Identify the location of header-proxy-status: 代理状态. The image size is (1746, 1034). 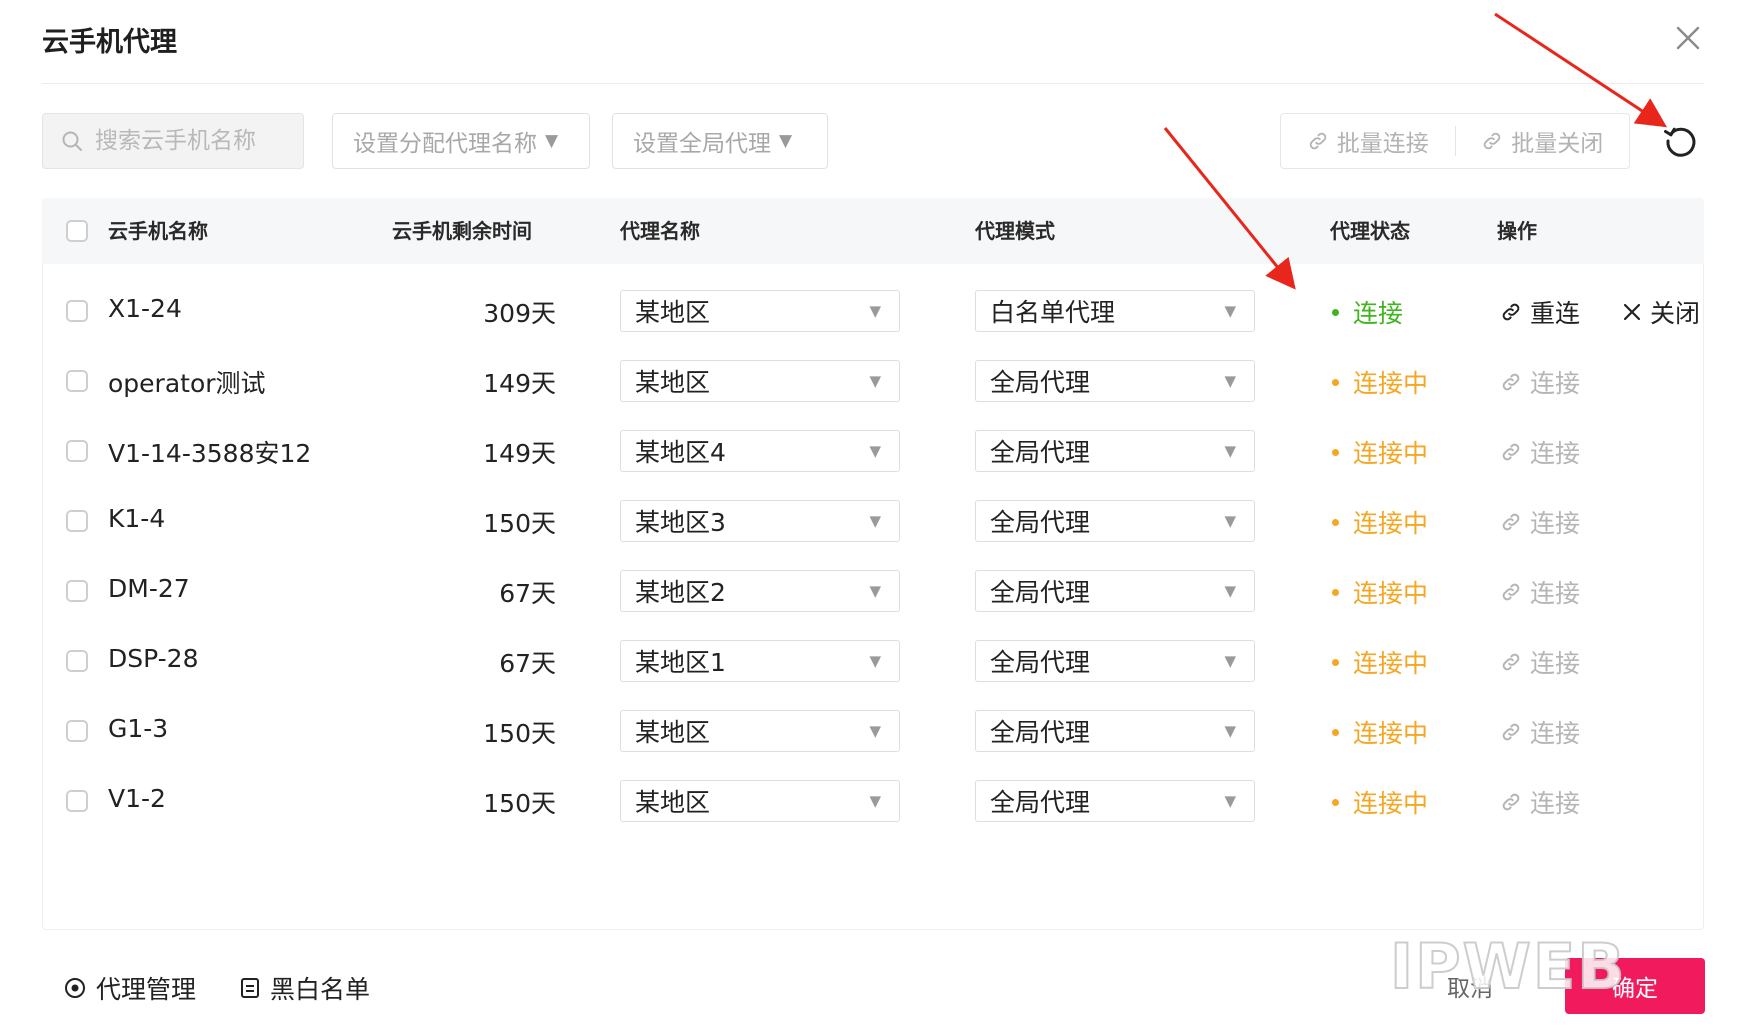
(1370, 231).